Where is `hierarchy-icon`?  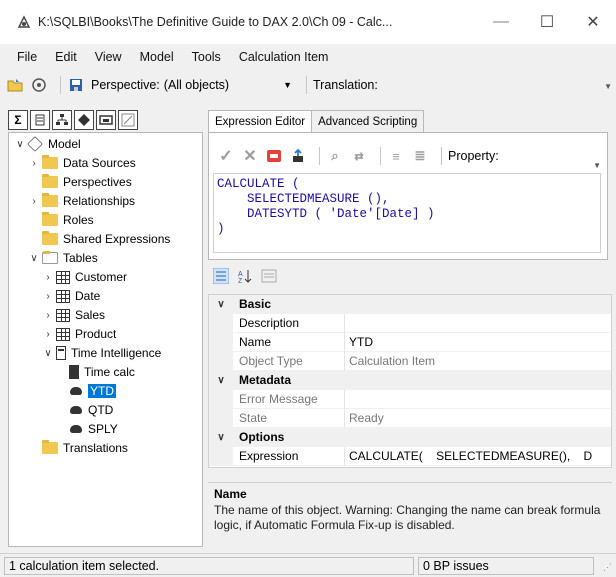
hierarchy-icon is located at coordinates (62, 120).